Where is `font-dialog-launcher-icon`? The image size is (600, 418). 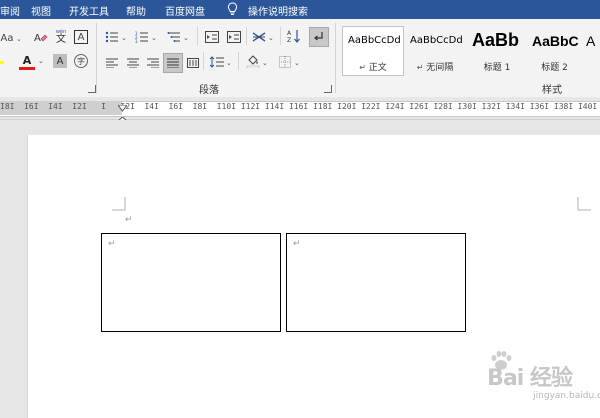 font-dialog-launcher-icon is located at coordinates (92, 89).